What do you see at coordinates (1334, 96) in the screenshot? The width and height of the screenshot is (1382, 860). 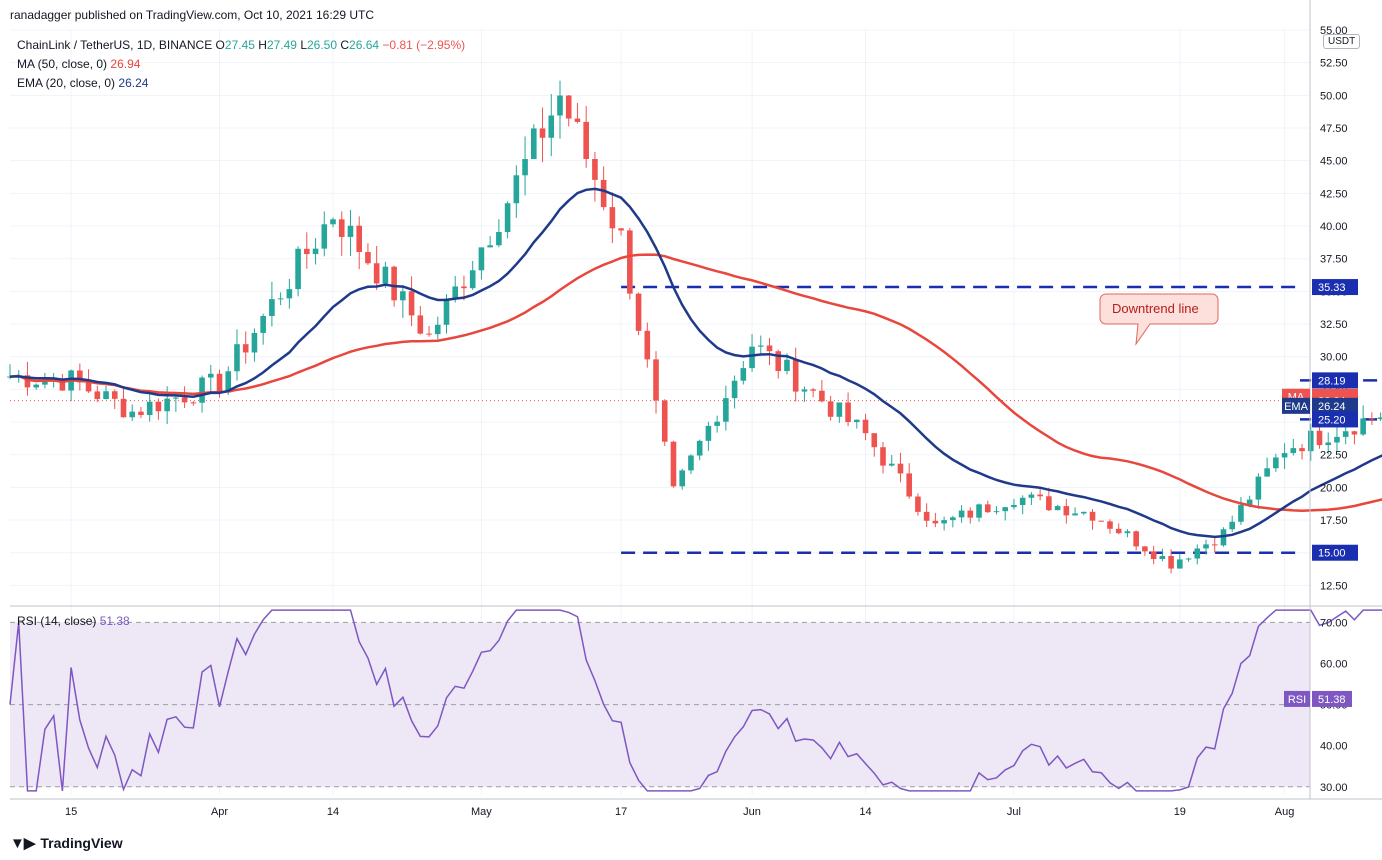 I see `y-tick-label: 50.00` at bounding box center [1334, 96].